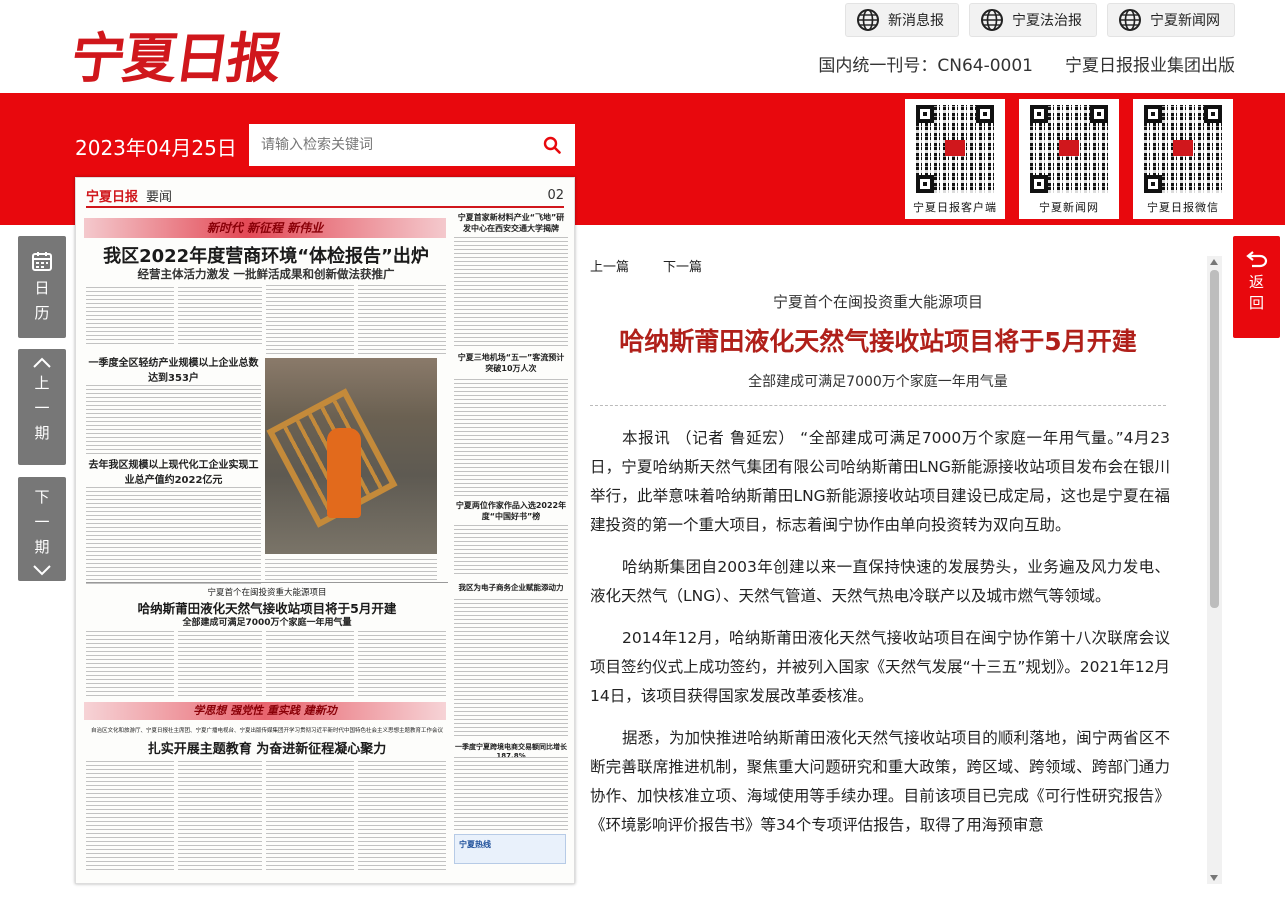 The height and width of the screenshot is (900, 1285). What do you see at coordinates (351, 456) in the screenshot?
I see `paper-photo` at bounding box center [351, 456].